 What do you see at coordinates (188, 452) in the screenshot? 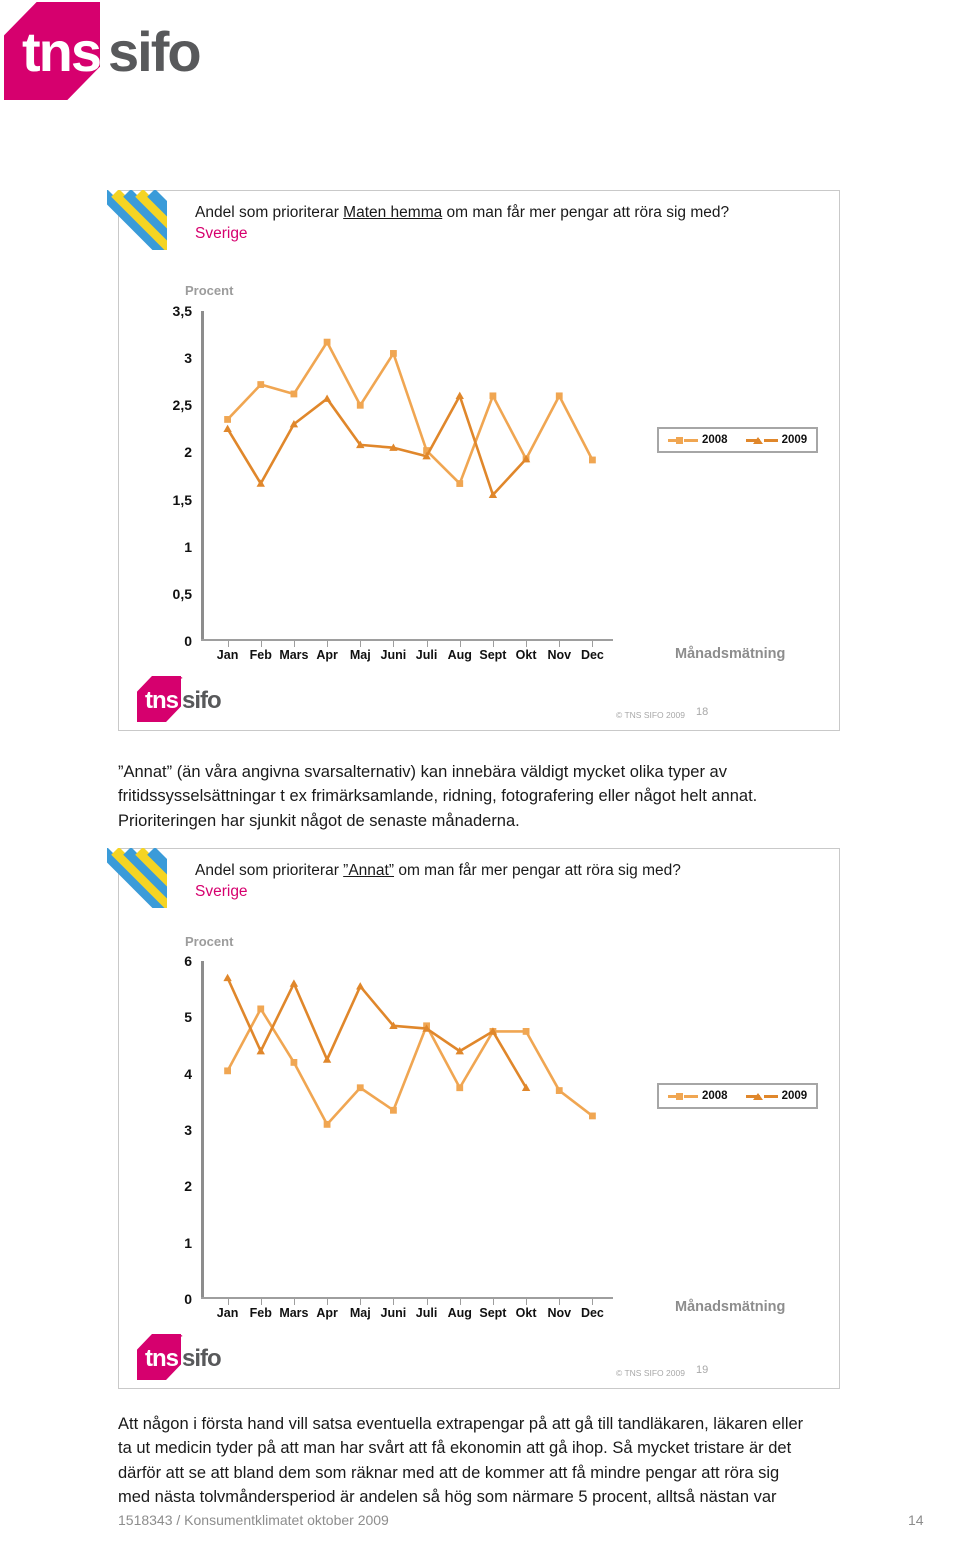
I see `y-axis-tick-label: 2` at bounding box center [188, 452].